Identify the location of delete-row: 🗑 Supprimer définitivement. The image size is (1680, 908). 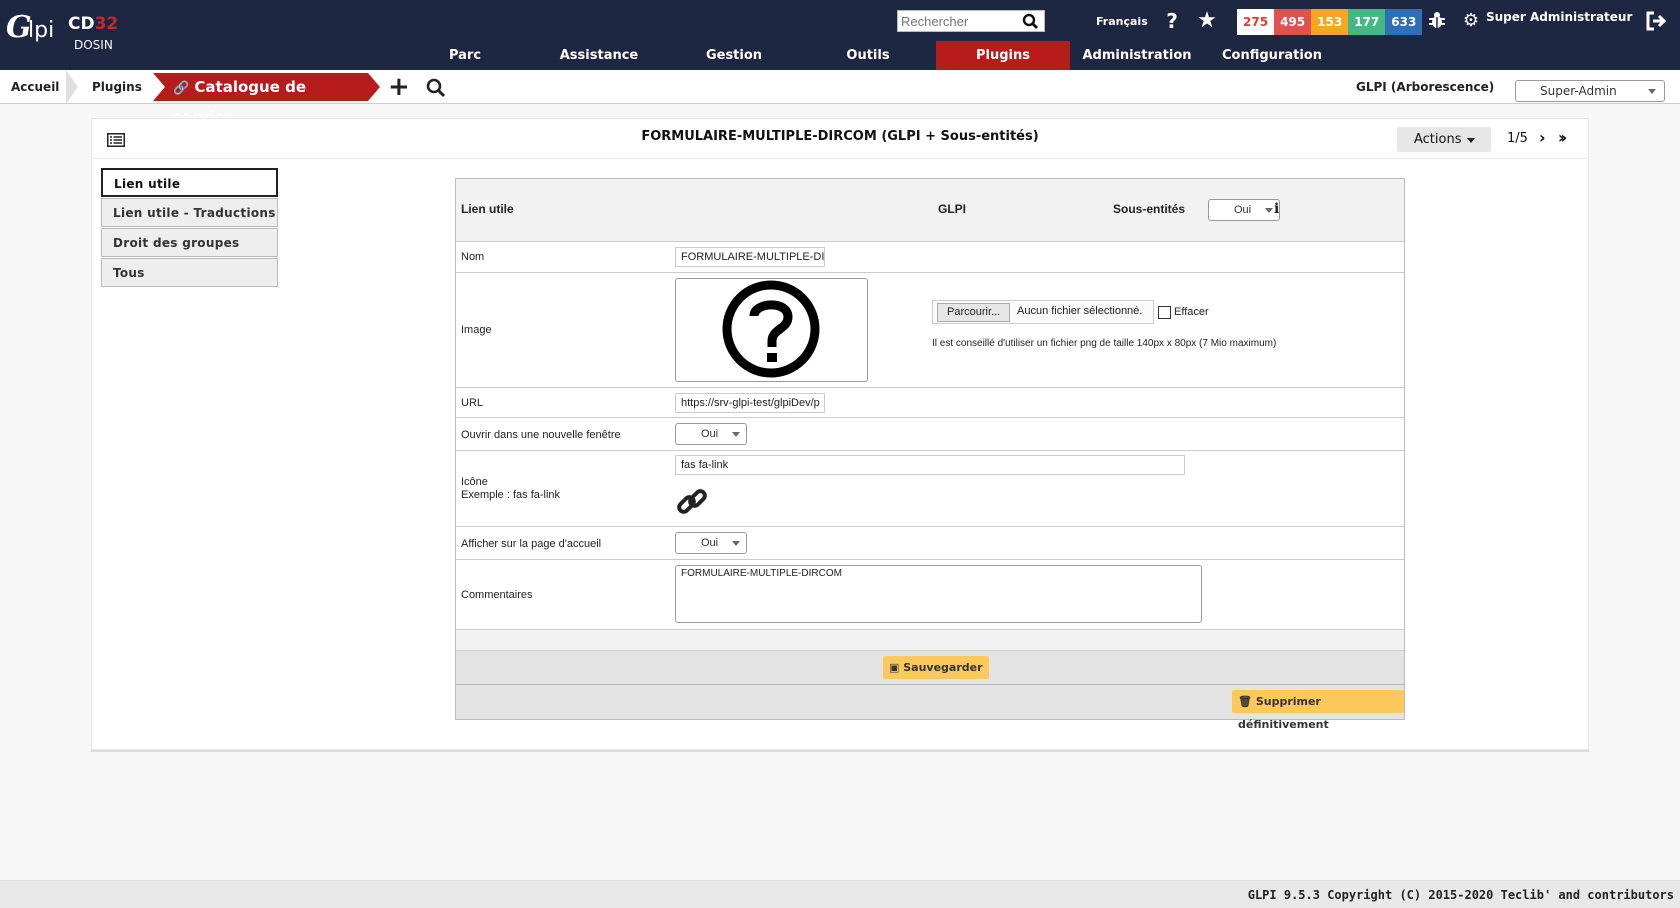
(930, 708).